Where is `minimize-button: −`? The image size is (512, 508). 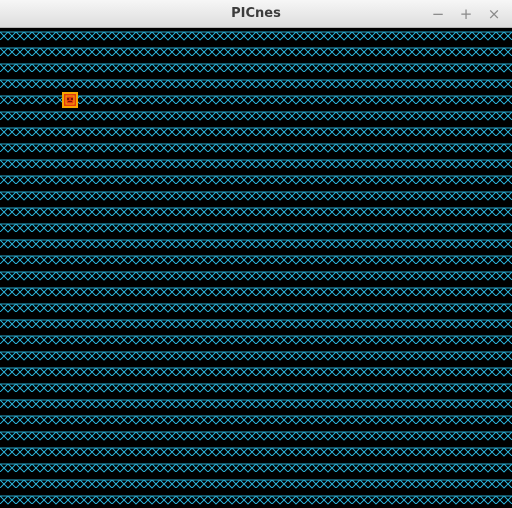 minimize-button: − is located at coordinates (438, 14).